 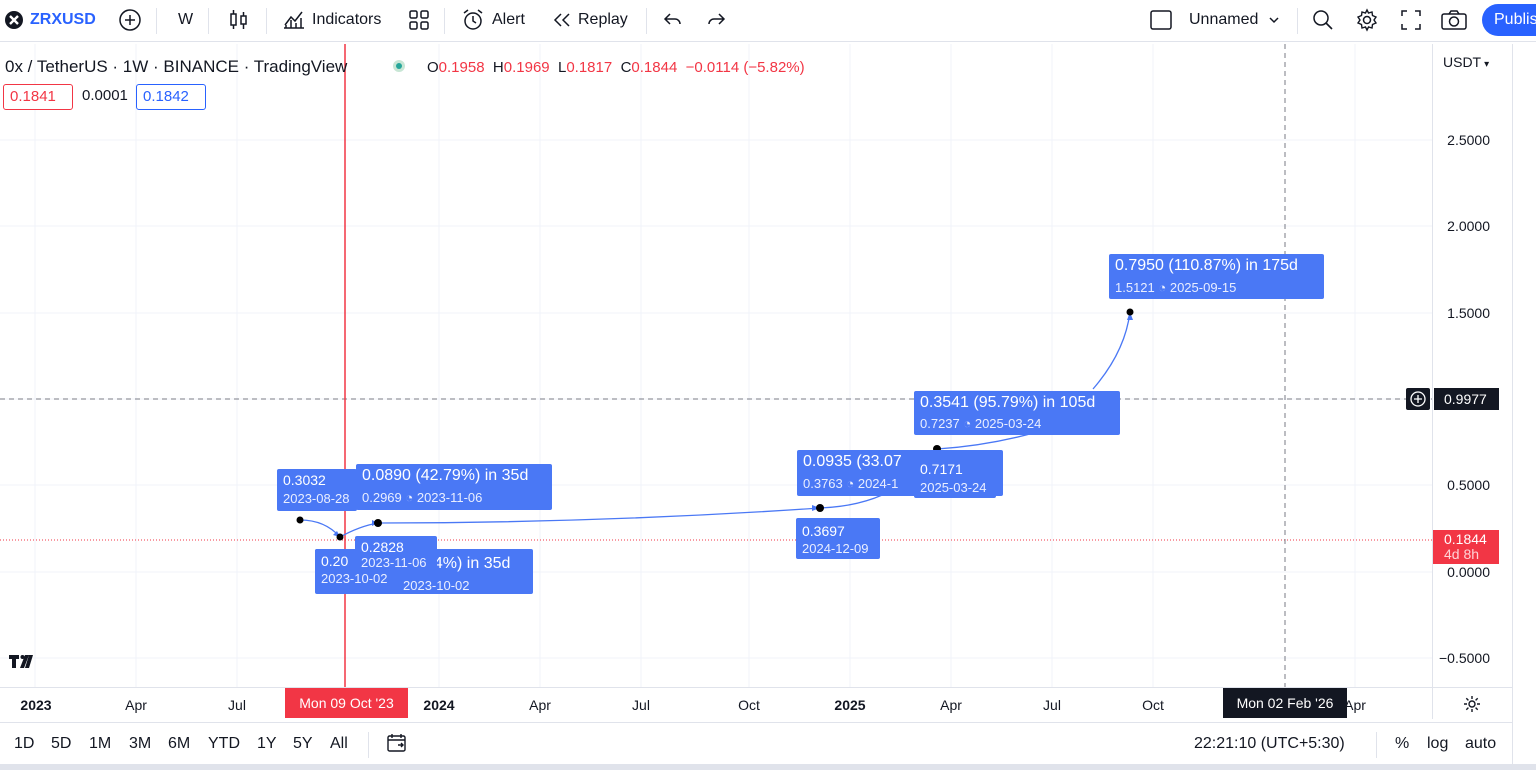 I want to click on camera-icon, so click(x=1454, y=20).